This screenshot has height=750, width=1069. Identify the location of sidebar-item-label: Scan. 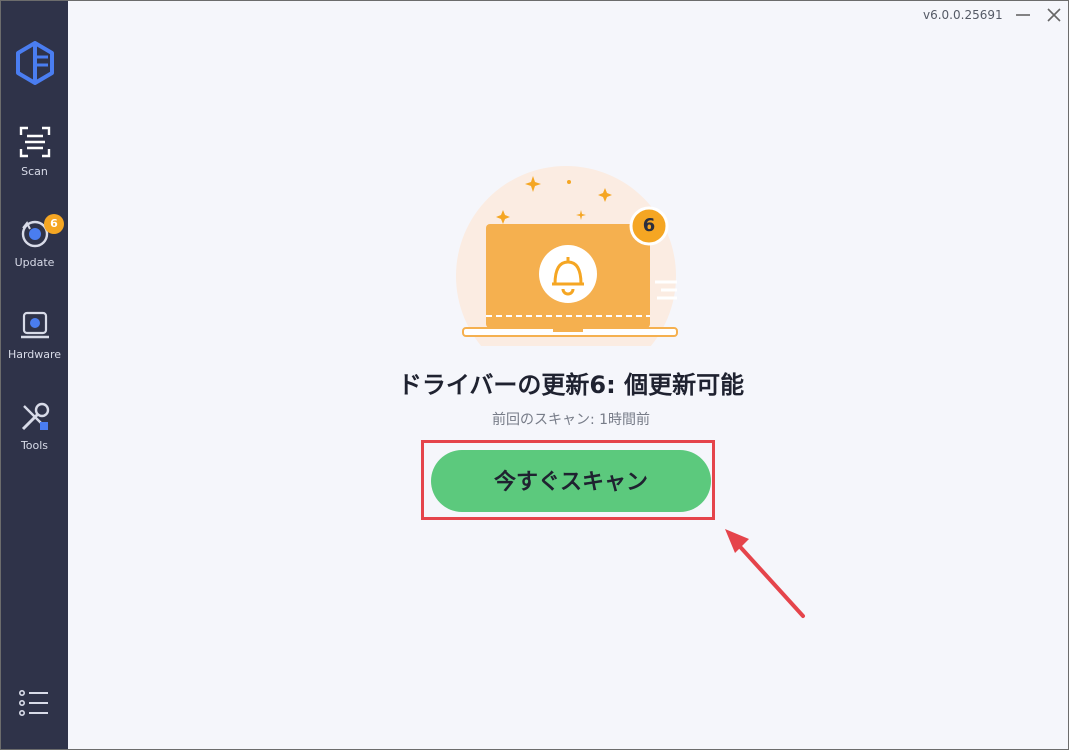
(34, 171).